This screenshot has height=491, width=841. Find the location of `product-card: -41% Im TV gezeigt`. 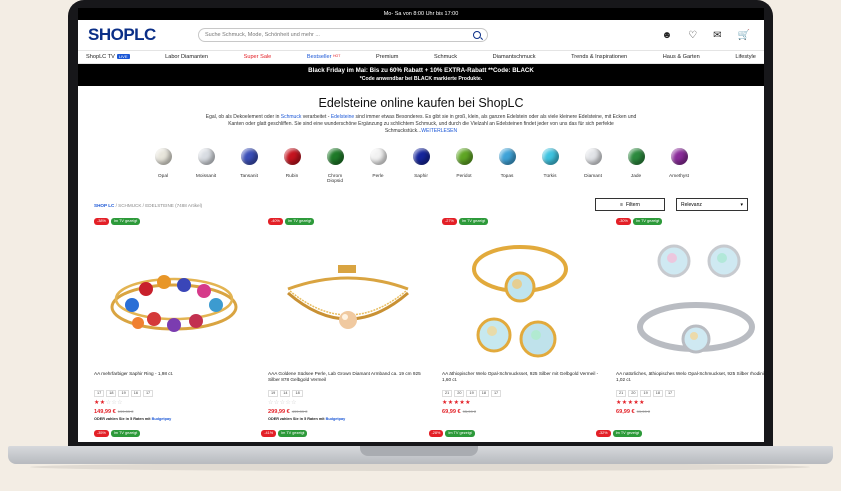

product-card: -41% Im TV gezeigt is located at coordinates (337, 433).